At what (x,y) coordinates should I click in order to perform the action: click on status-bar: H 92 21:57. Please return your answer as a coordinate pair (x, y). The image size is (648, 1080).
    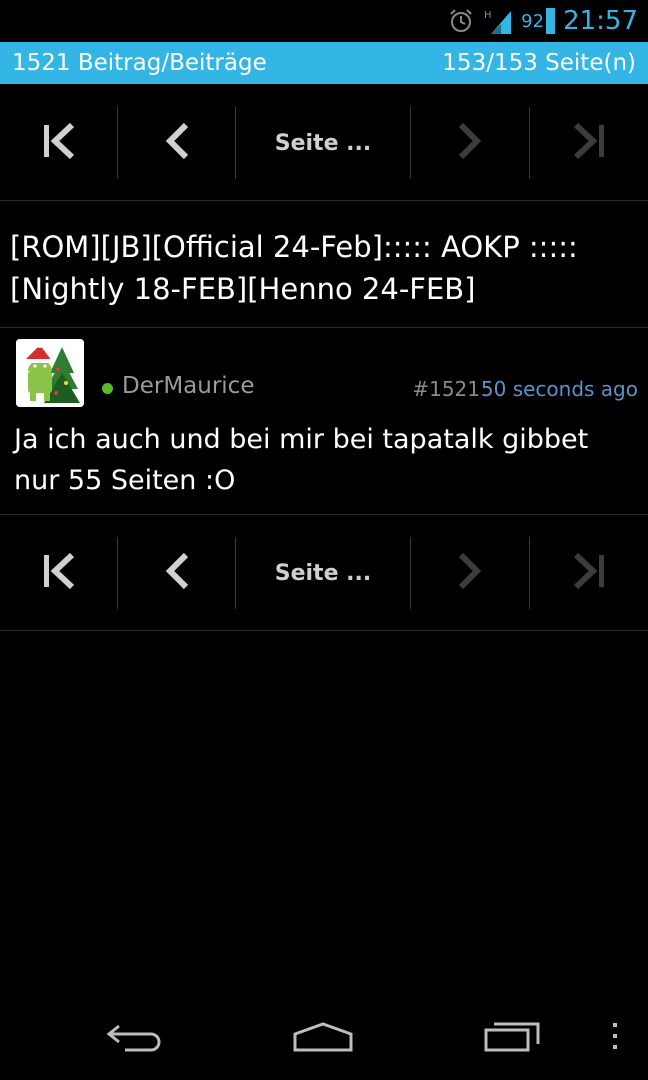
    Looking at the image, I should click on (324, 21).